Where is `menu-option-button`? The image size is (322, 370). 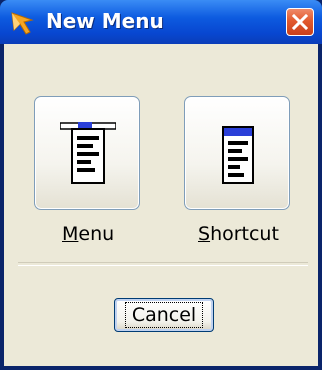
menu-option-button is located at coordinates (87, 153).